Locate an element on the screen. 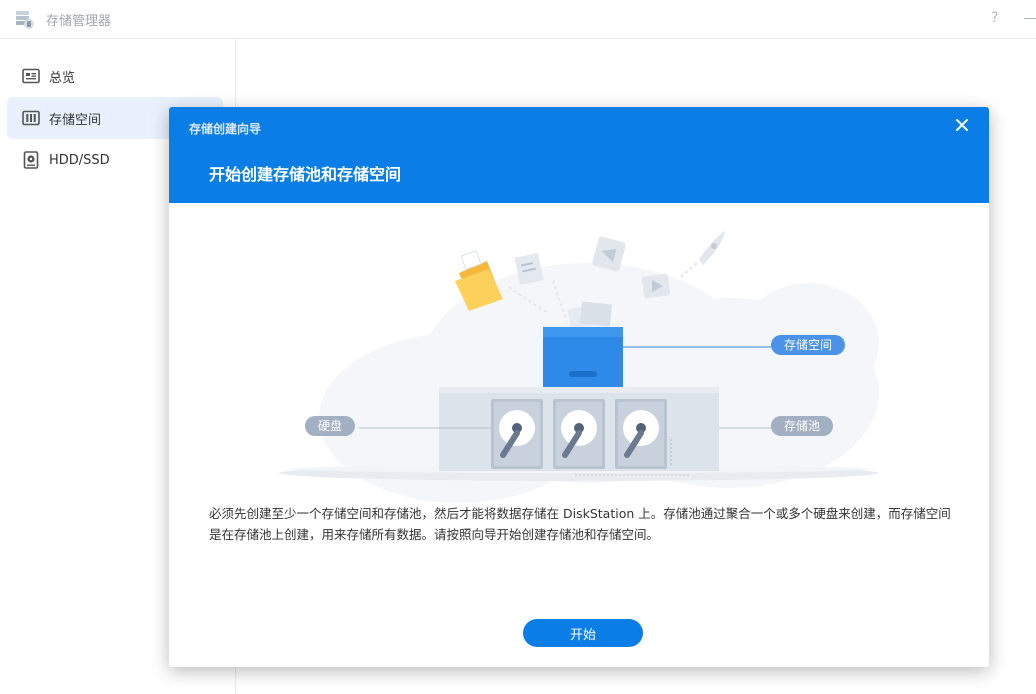 The image size is (1036, 694). sidebar-item-overview: 总览 is located at coordinates (115, 76).